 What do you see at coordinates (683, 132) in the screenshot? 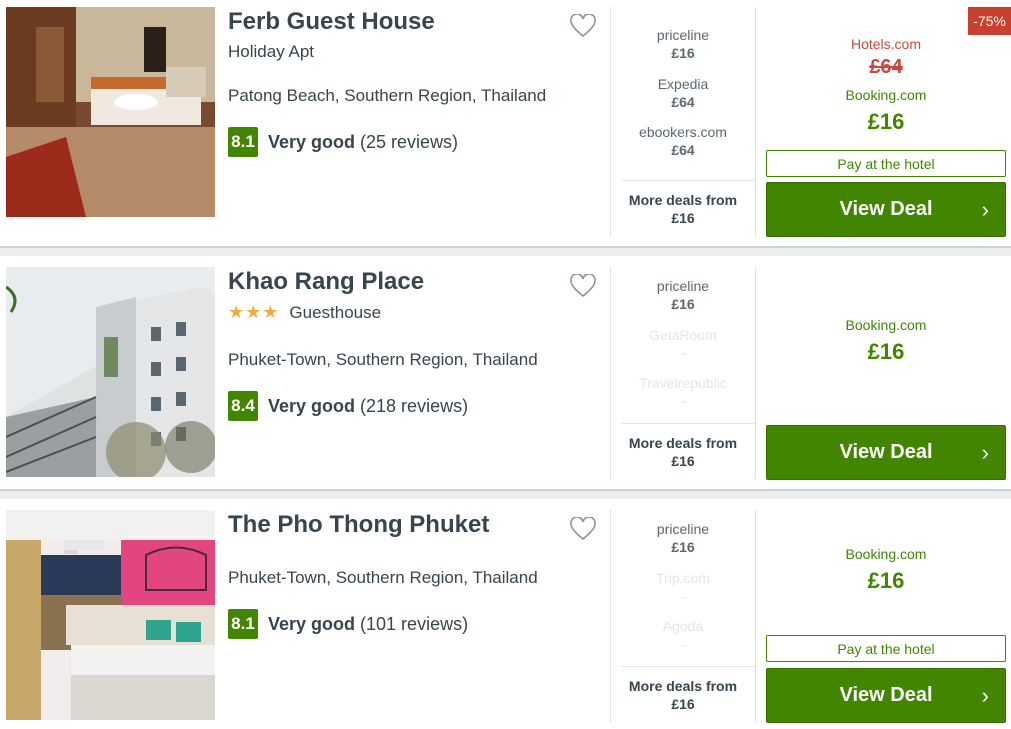
I see `provider-name: ebookers.com` at bounding box center [683, 132].